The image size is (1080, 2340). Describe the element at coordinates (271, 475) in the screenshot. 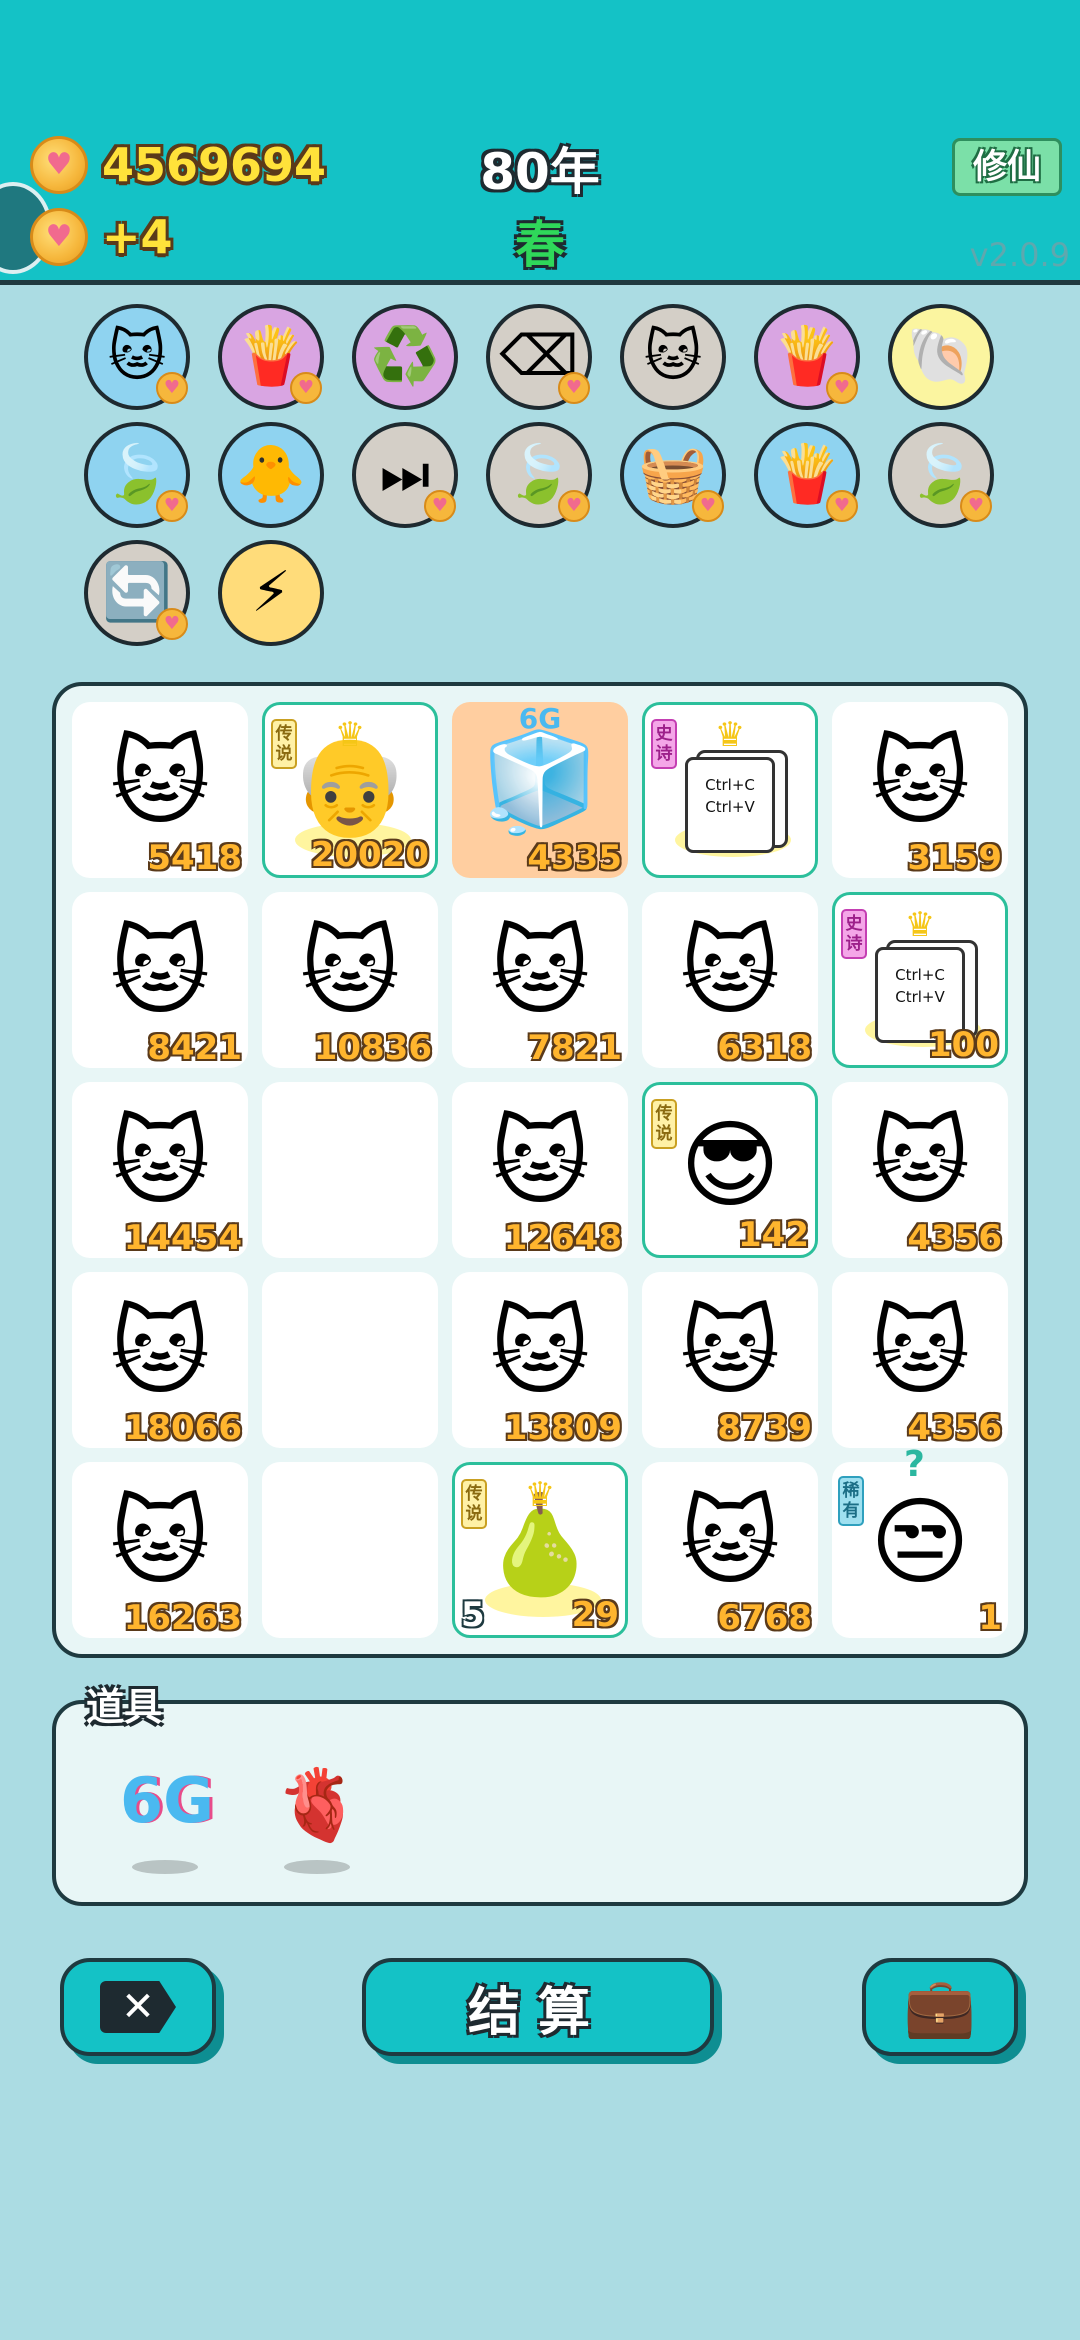

I see `buff-chick-egg-icon: 🐥` at that location.